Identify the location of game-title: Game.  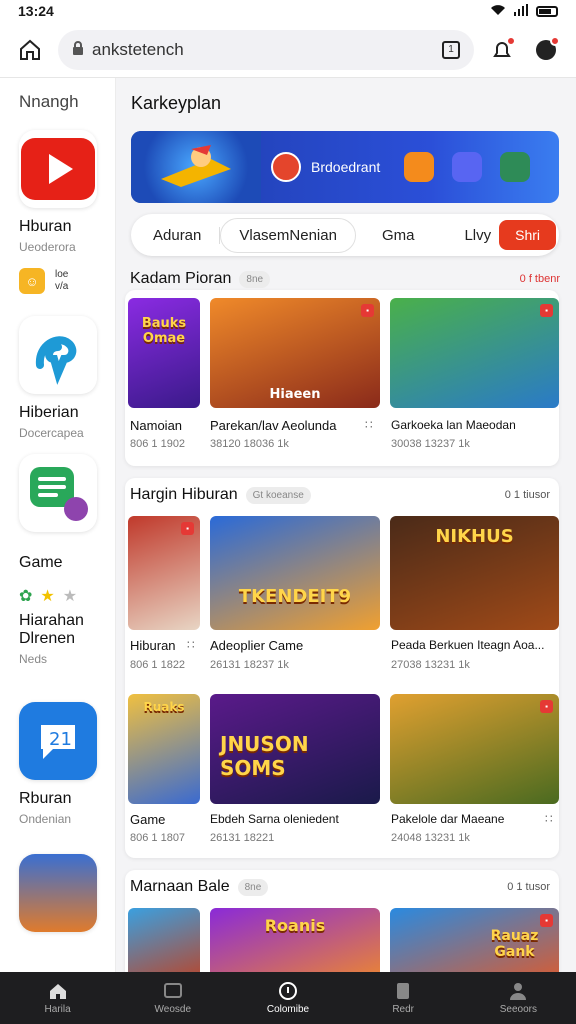
(147, 819).